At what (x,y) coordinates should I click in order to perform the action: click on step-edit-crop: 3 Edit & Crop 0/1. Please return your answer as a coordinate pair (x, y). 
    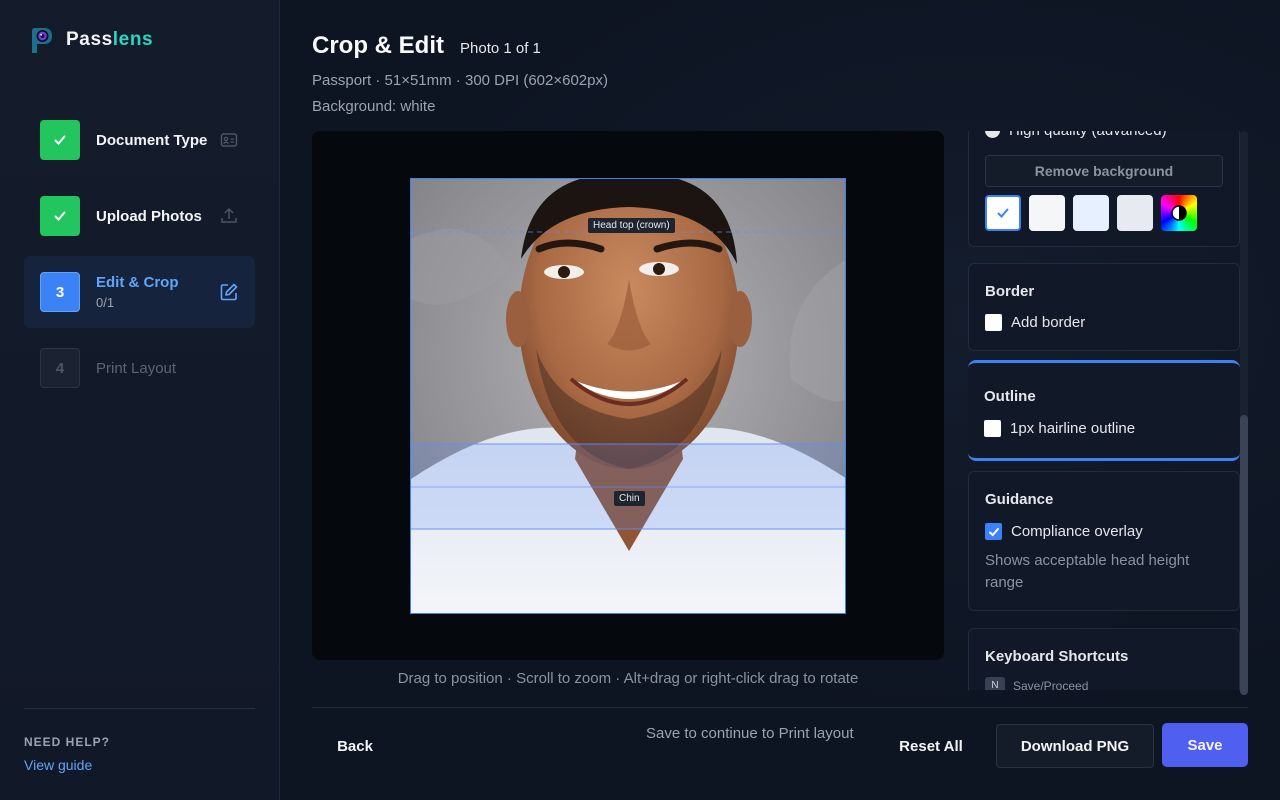
    Looking at the image, I should click on (139, 292).